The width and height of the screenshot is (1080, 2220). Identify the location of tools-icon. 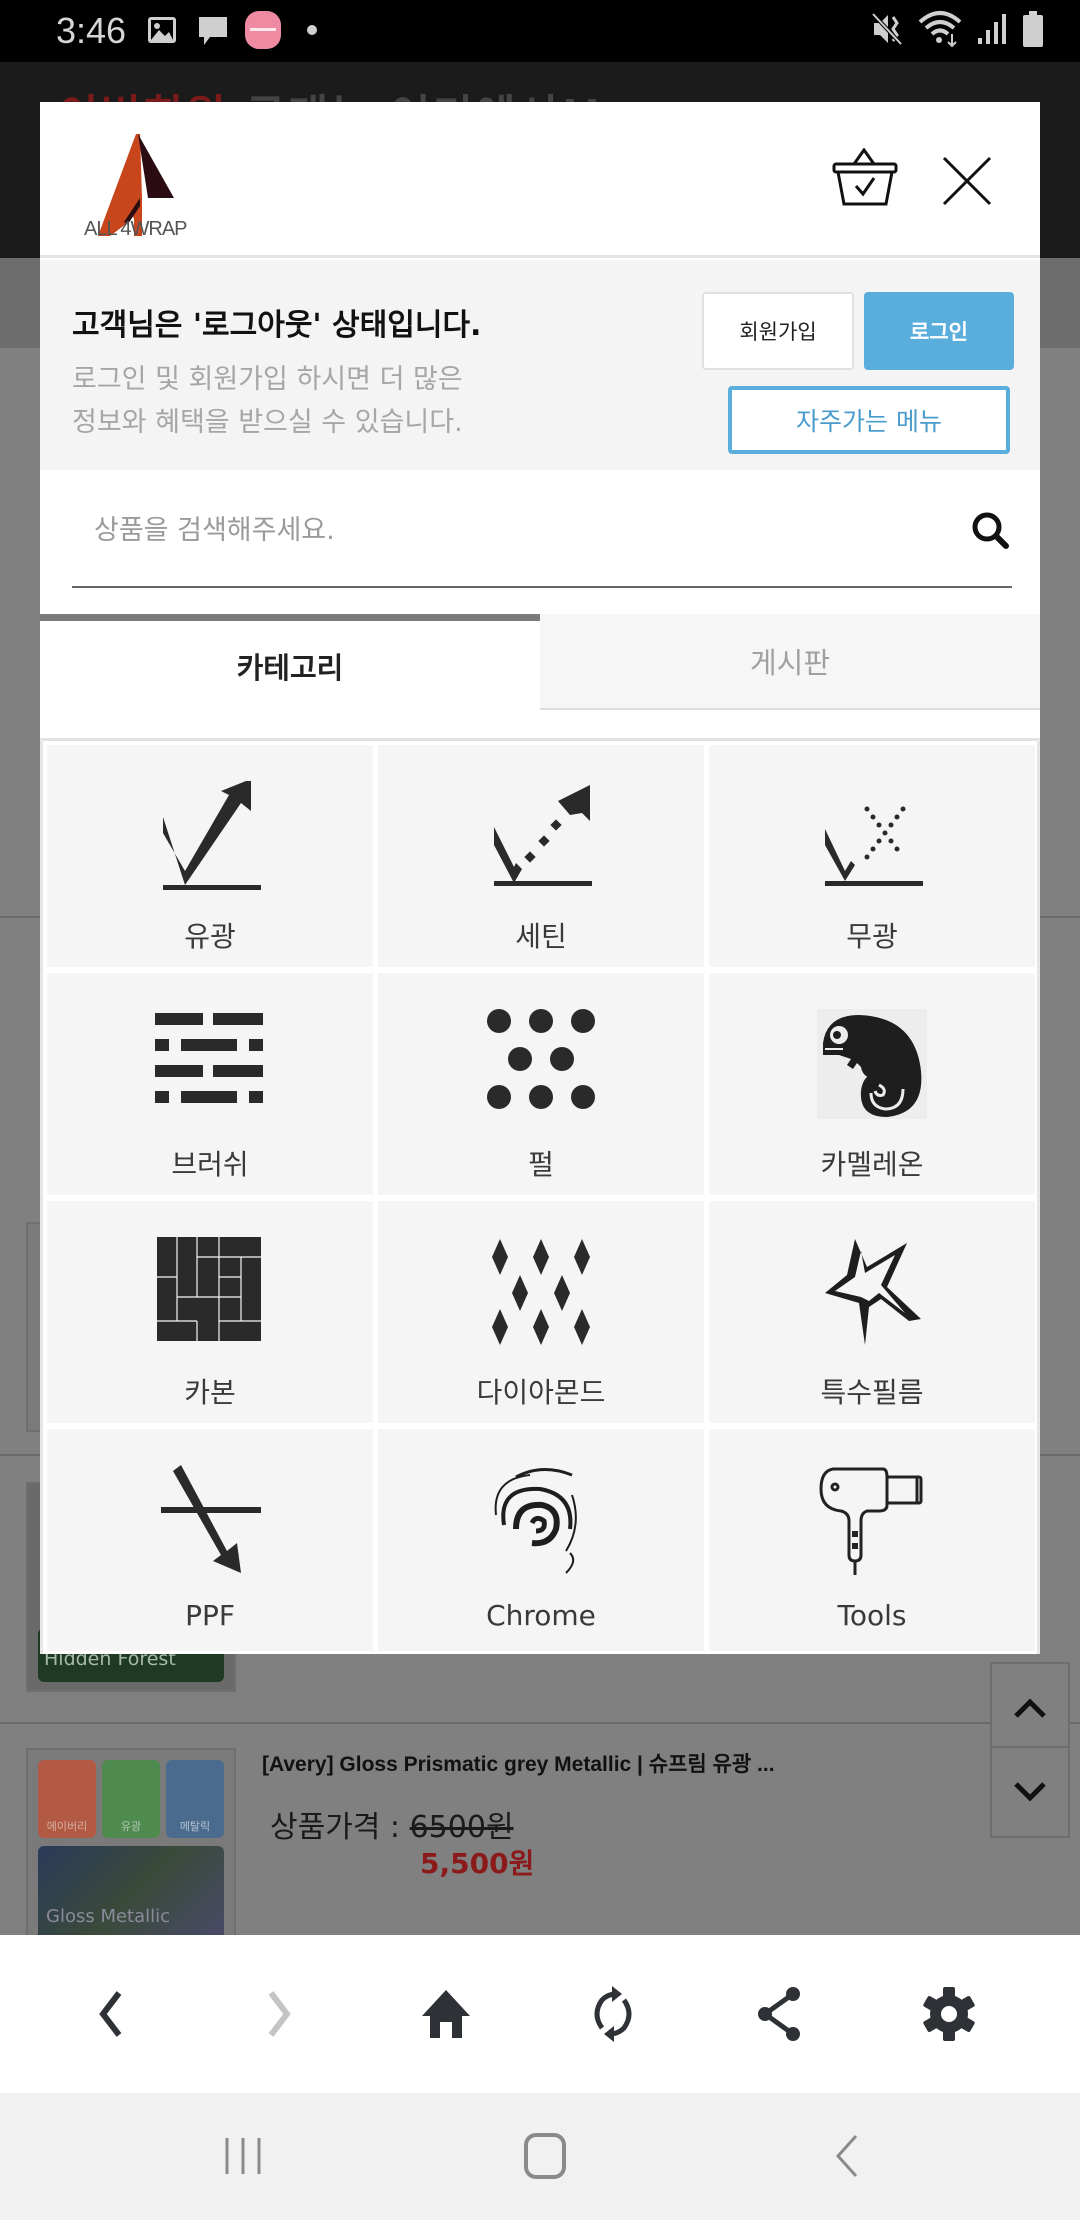
(871, 1521).